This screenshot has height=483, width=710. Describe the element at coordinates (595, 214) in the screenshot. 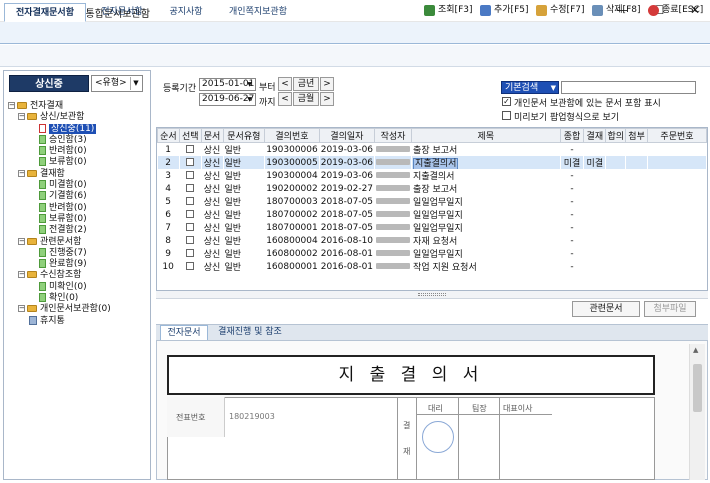

I see `table-cell` at that location.